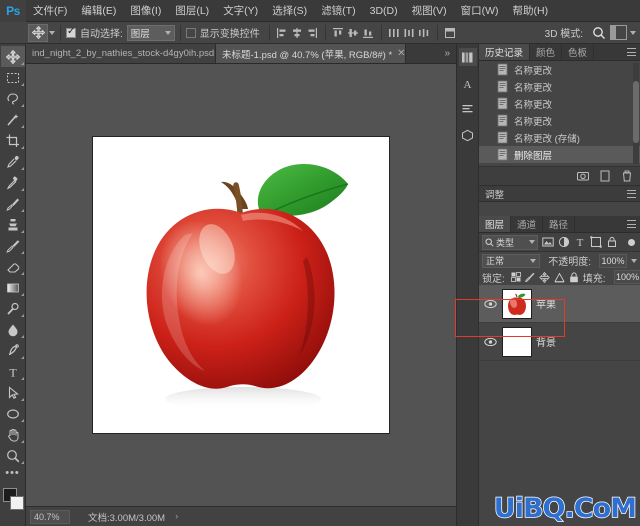  I want to click on history-brush-tool, so click(13, 245).